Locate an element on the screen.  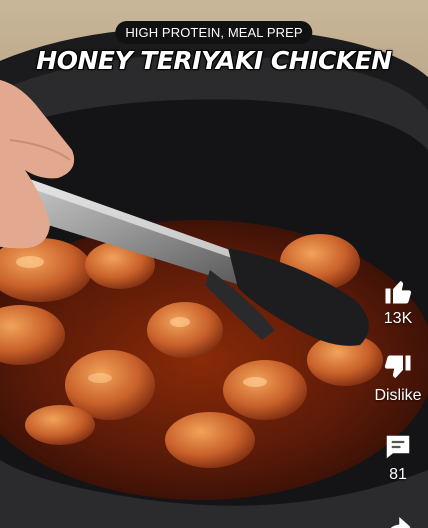
comments-count: 81 is located at coordinates (398, 474).